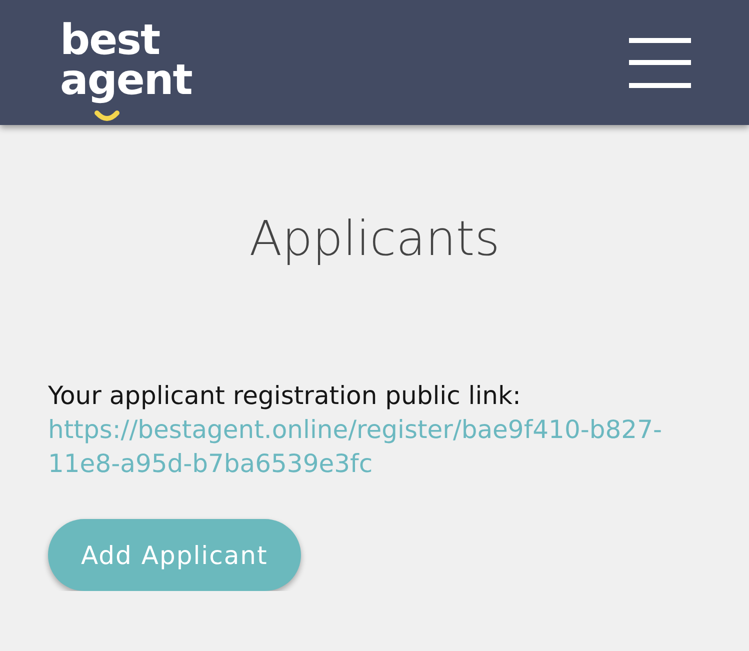 Image resolution: width=749 pixels, height=651 pixels. What do you see at coordinates (368, 447) in the screenshot?
I see `registration-link: https://bestagent.online/register/bae9f410-b827-11e8-a95d-b7ba6539e3fc` at bounding box center [368, 447].